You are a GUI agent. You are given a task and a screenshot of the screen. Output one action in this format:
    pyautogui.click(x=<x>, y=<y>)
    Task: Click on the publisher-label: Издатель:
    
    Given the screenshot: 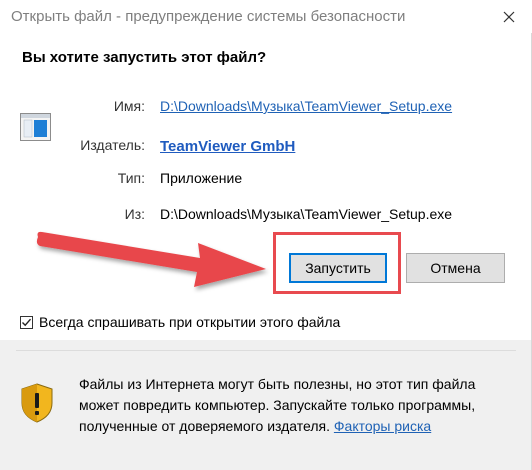 What is the action you would take?
    pyautogui.click(x=112, y=145)
    